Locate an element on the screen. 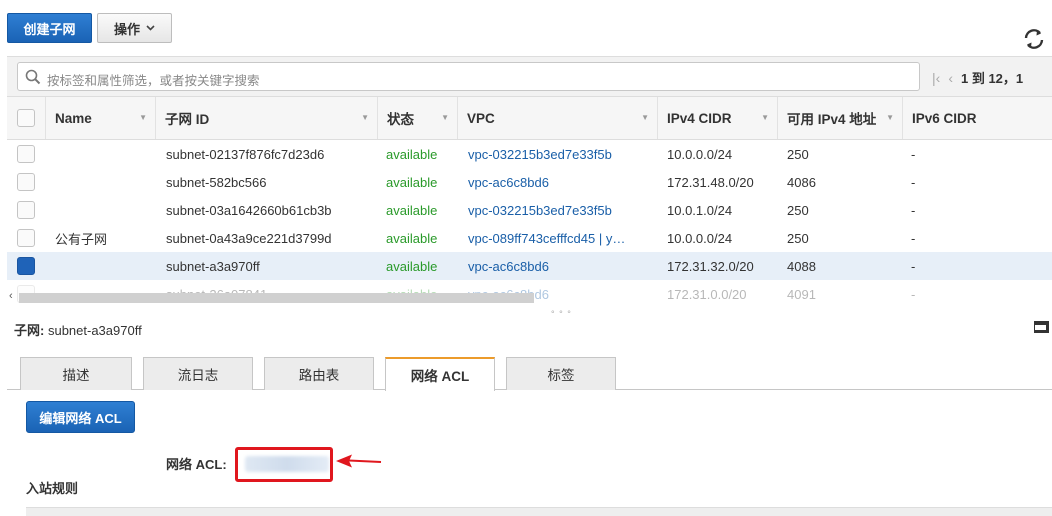  actions-label: 操作 is located at coordinates (126, 29).